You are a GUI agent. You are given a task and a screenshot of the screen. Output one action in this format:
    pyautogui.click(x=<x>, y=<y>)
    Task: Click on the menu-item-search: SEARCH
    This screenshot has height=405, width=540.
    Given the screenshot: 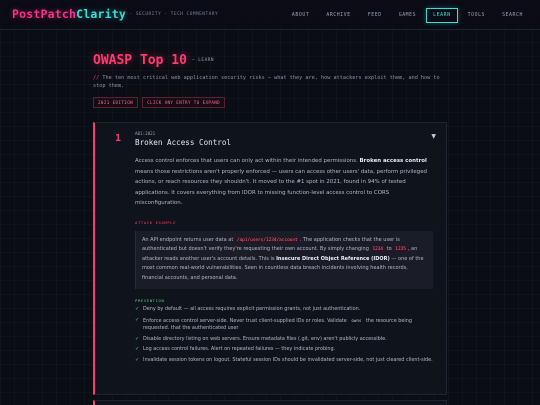 What is the action you would take?
    pyautogui.click(x=512, y=15)
    